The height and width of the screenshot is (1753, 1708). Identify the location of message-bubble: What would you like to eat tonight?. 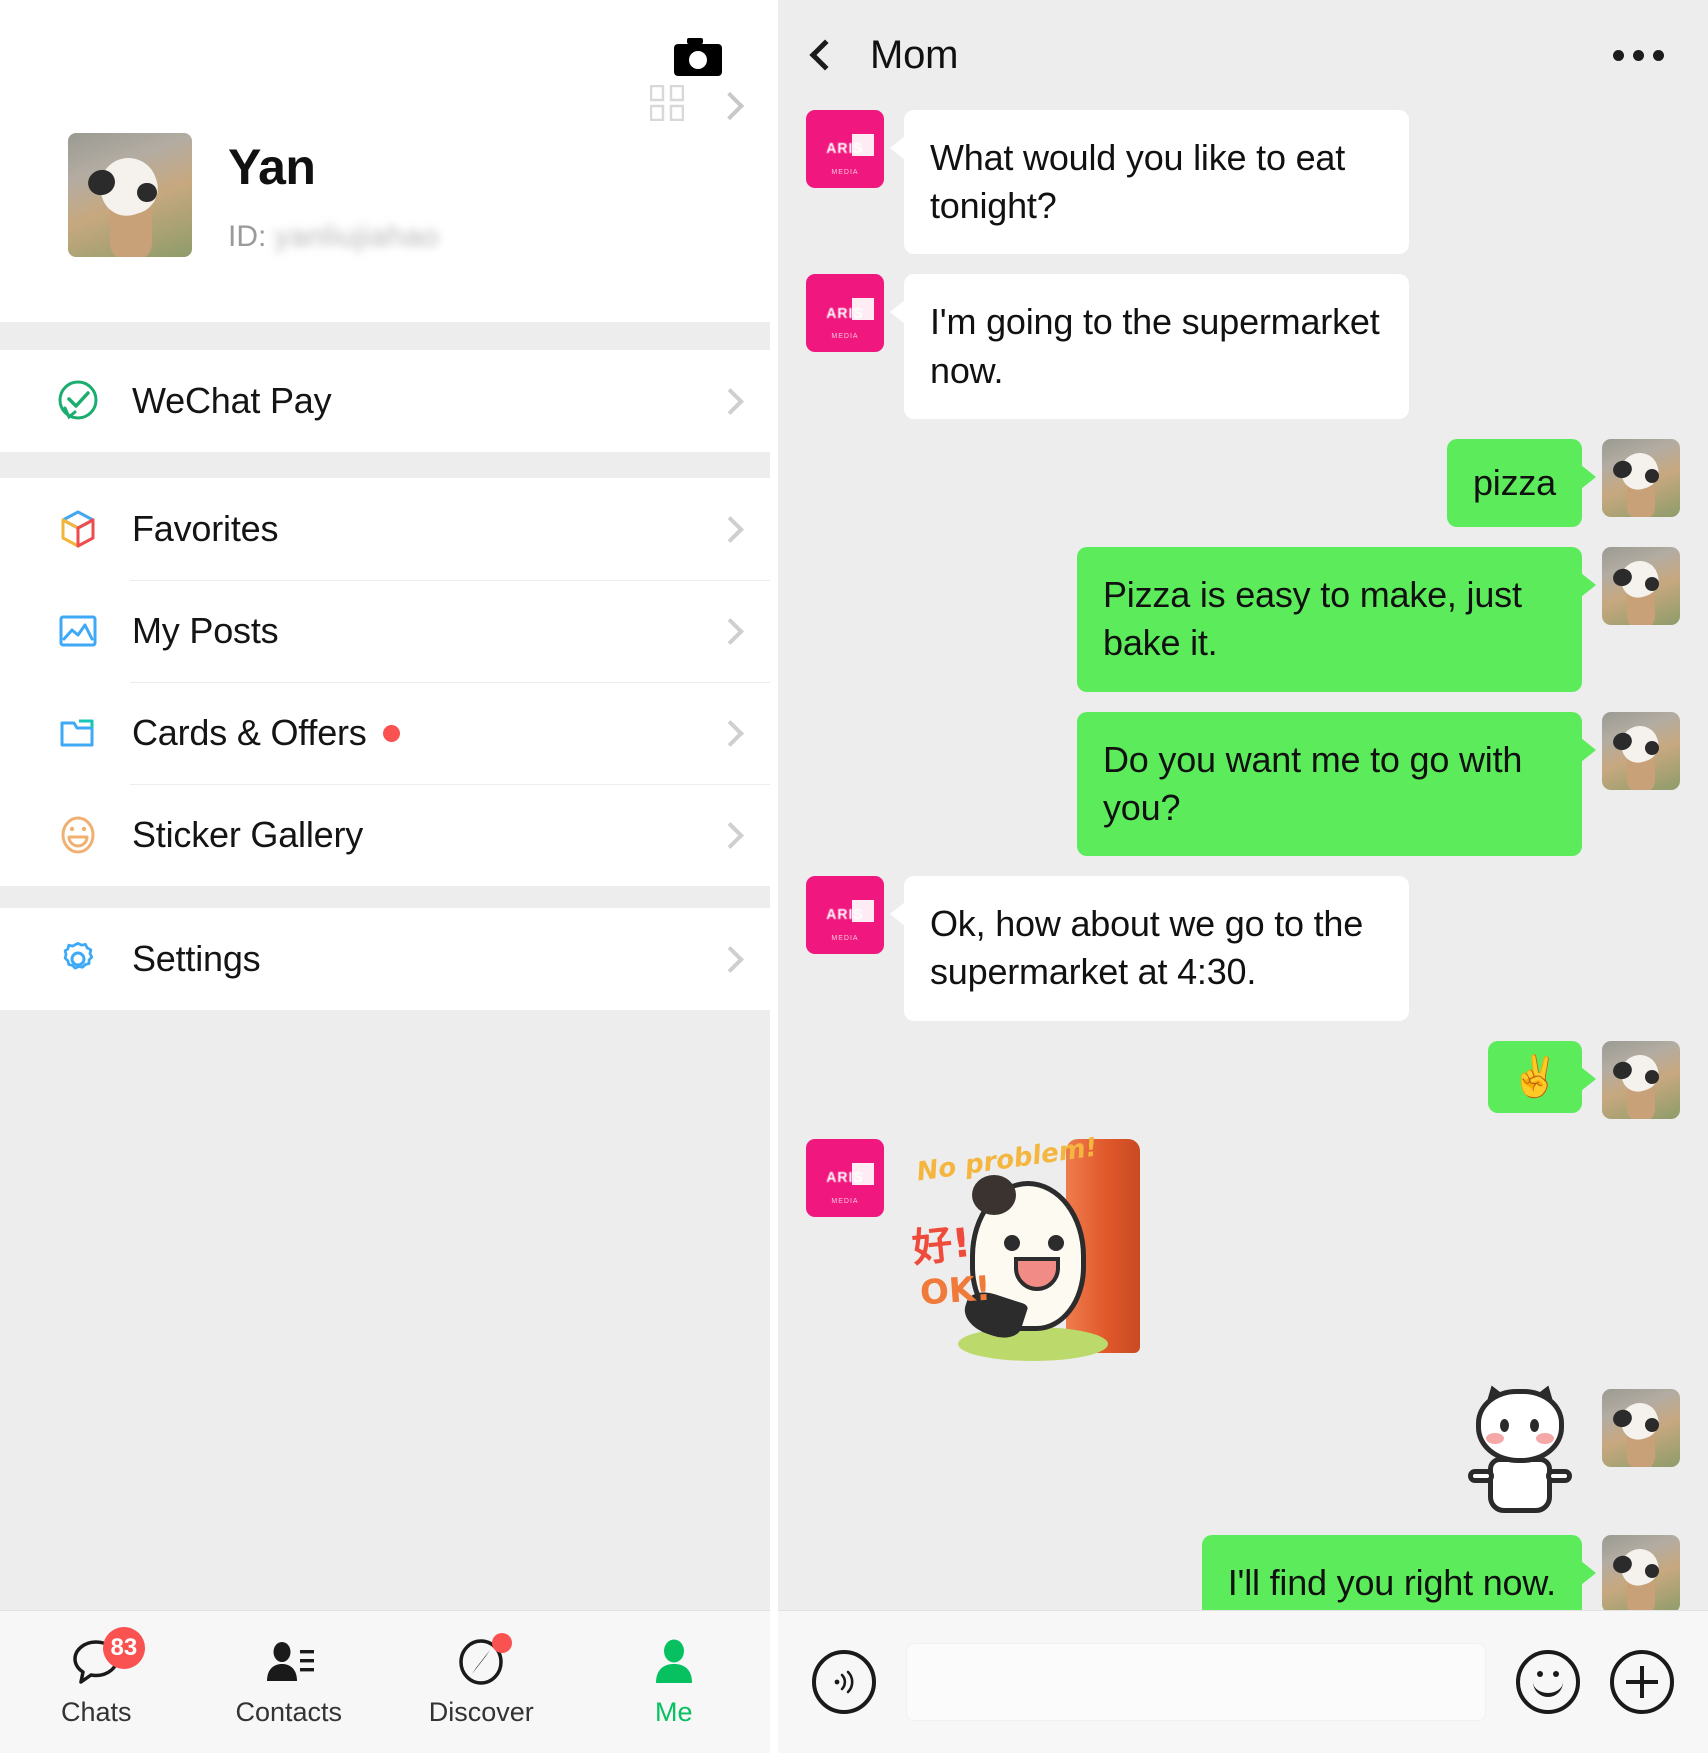
(1149, 182).